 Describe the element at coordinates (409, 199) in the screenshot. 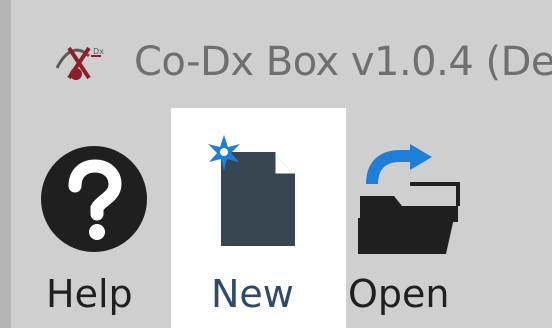

I see `open-folder-arrow-icon` at that location.